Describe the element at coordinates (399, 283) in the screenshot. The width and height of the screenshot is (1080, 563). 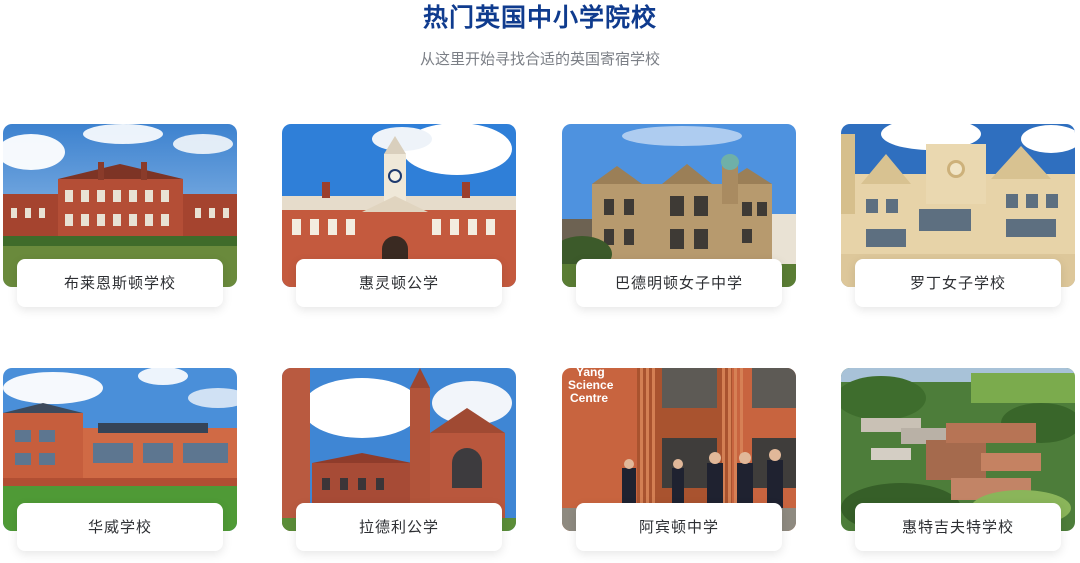
I see `school-name-wellington-college: 惠灵顿公学` at that location.